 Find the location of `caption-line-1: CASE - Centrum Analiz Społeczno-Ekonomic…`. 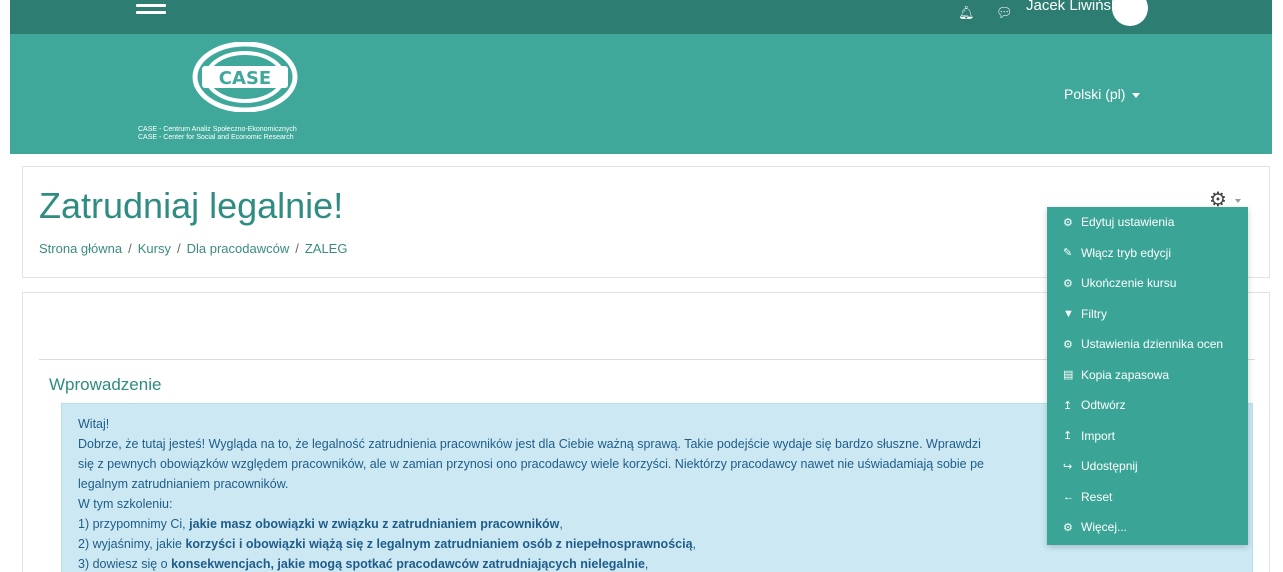

caption-line-1: CASE - Centrum Analiz Społeczno-Ekonomic… is located at coordinates (217, 129).